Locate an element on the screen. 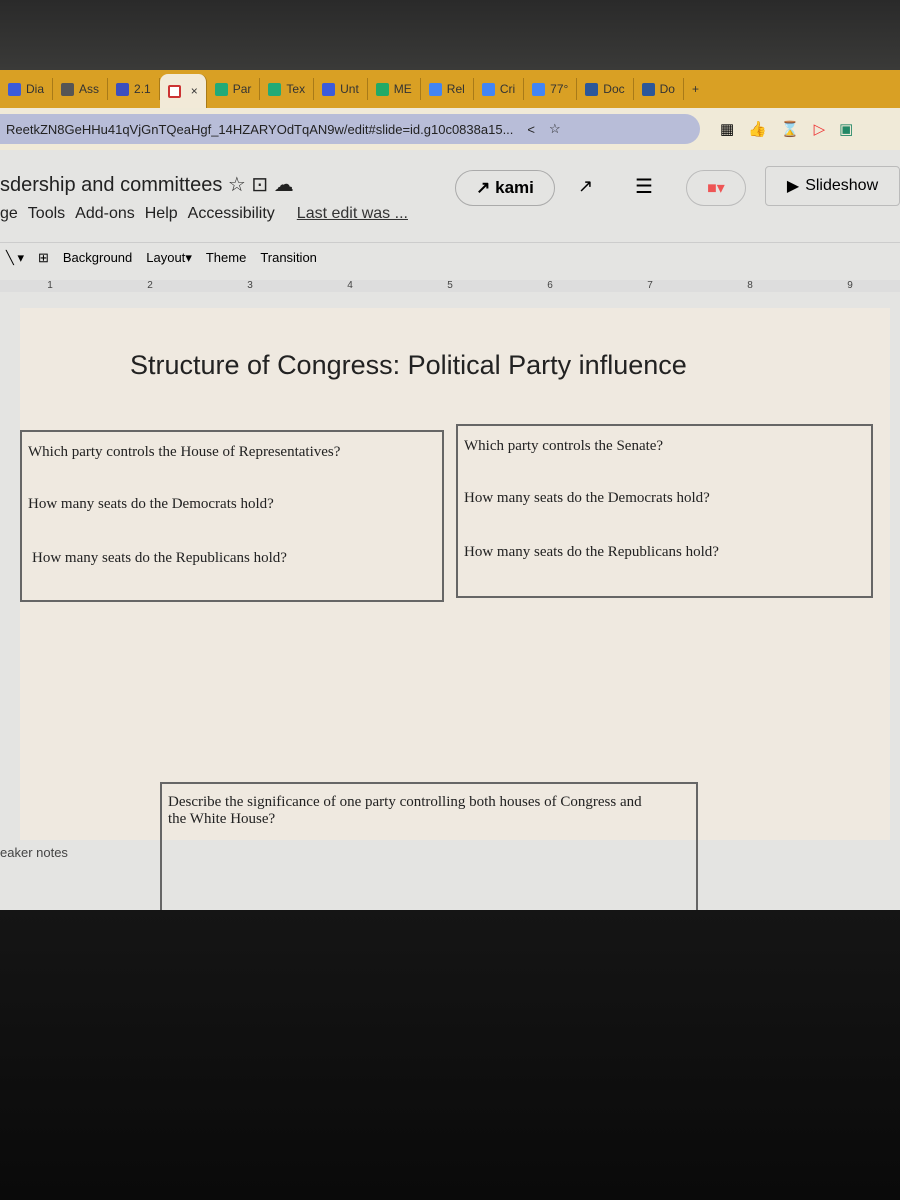 Image resolution: width=900 pixels, height=1200 pixels. tab-label: Par is located at coordinates (242, 89).